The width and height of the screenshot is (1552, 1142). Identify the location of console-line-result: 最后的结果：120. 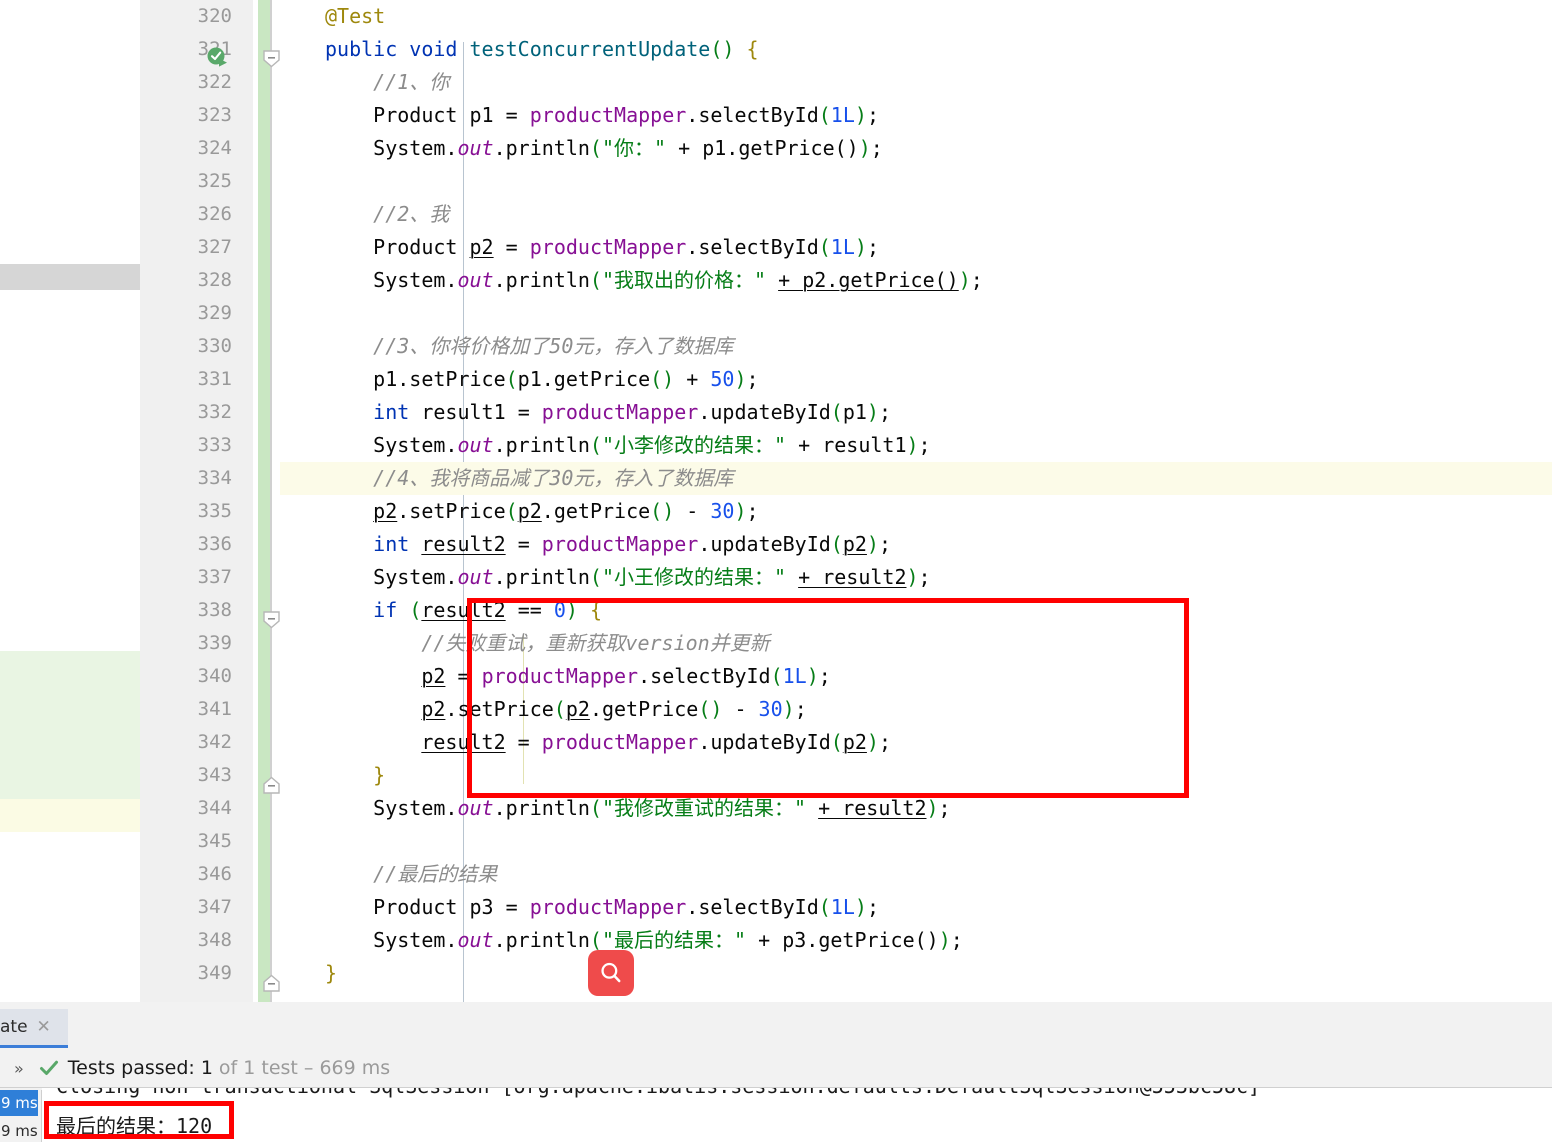
(134, 1124).